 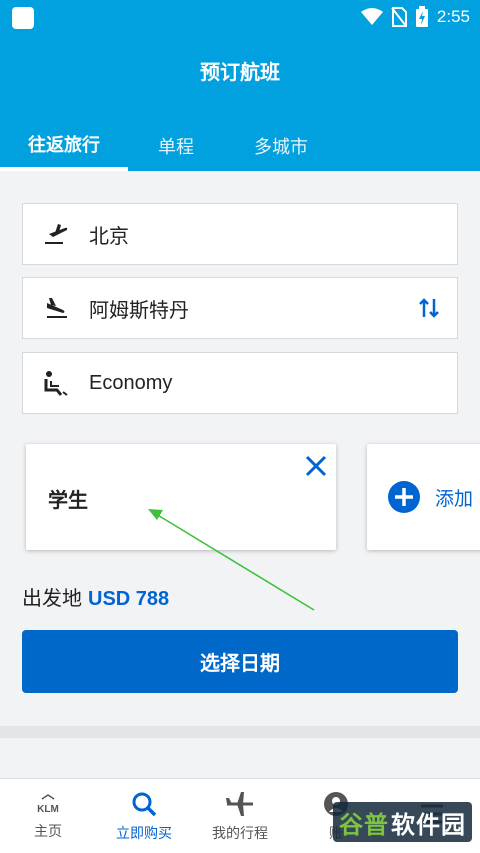 What do you see at coordinates (64, 145) in the screenshot?
I see `tab-round-trip: 往返旅行` at bounding box center [64, 145].